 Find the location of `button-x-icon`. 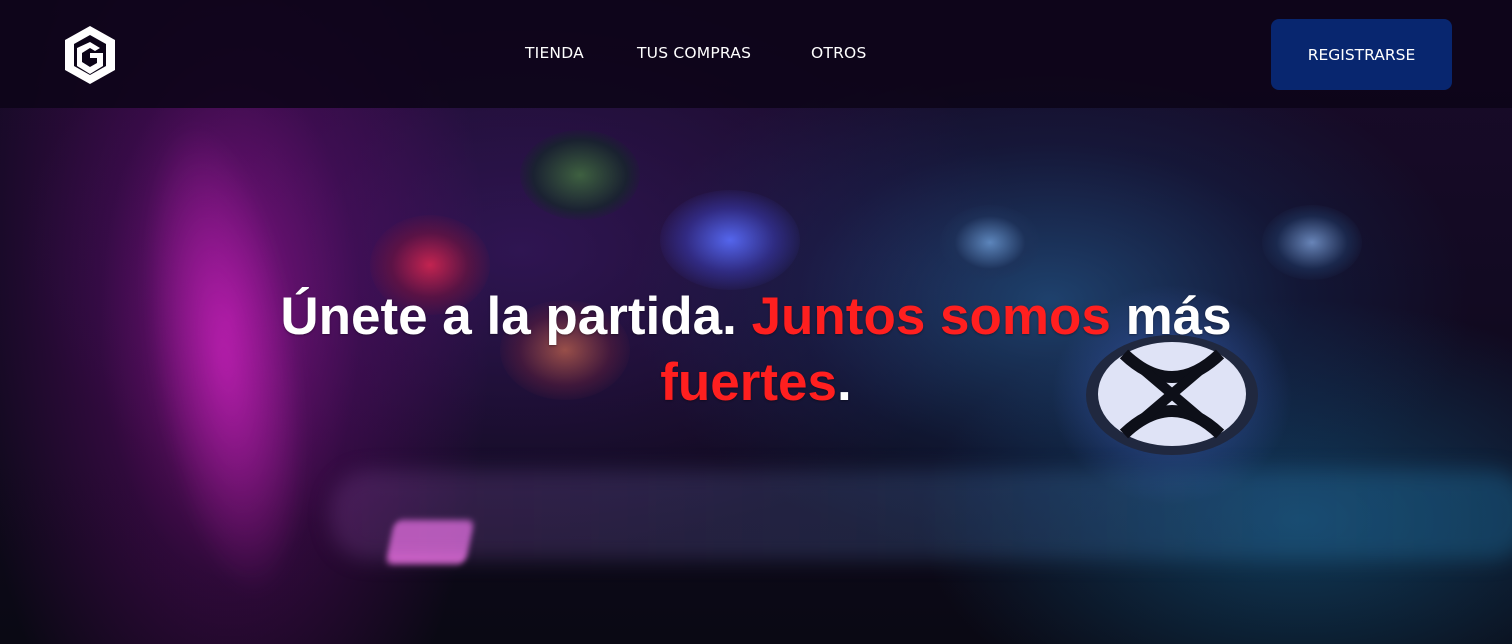

button-x-icon is located at coordinates (730, 240).